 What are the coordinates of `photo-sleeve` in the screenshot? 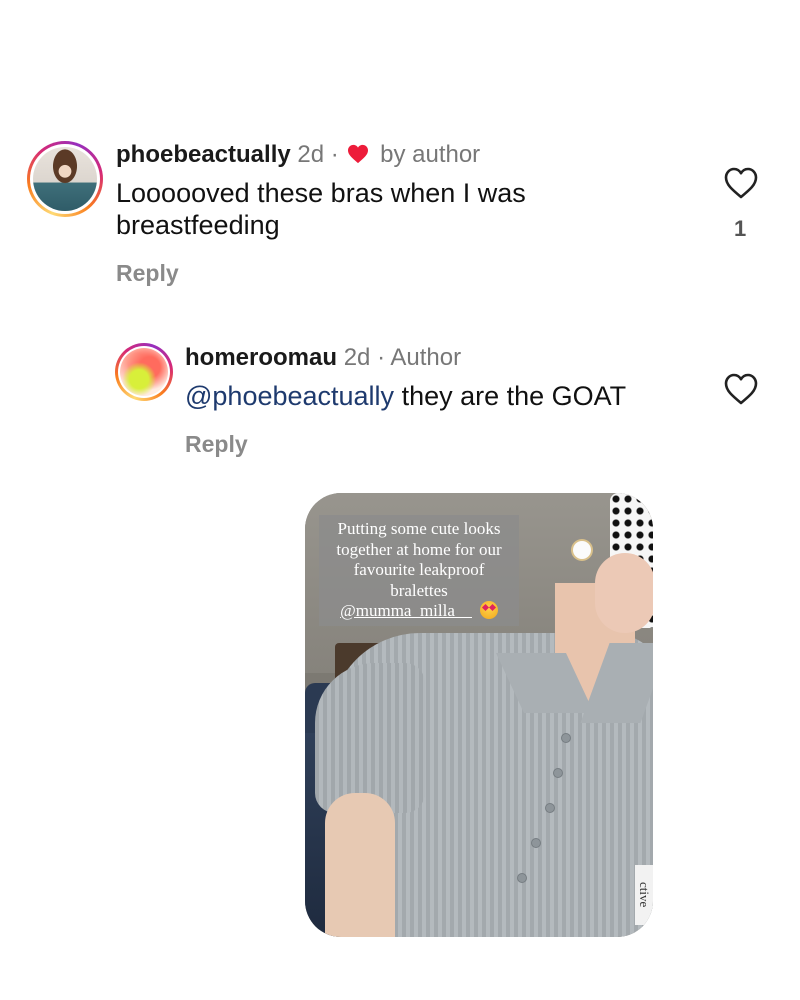 It's located at (370, 738).